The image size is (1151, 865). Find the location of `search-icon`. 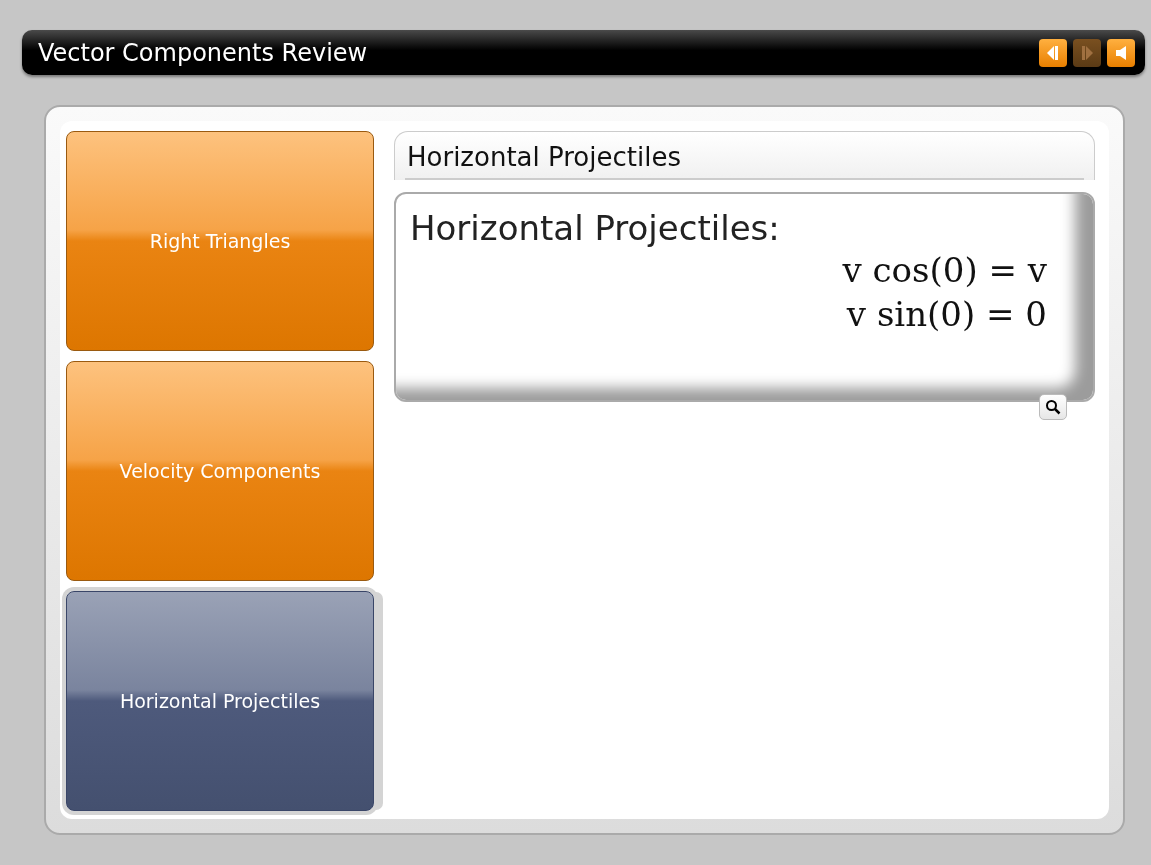

search-icon is located at coordinates (1053, 407).